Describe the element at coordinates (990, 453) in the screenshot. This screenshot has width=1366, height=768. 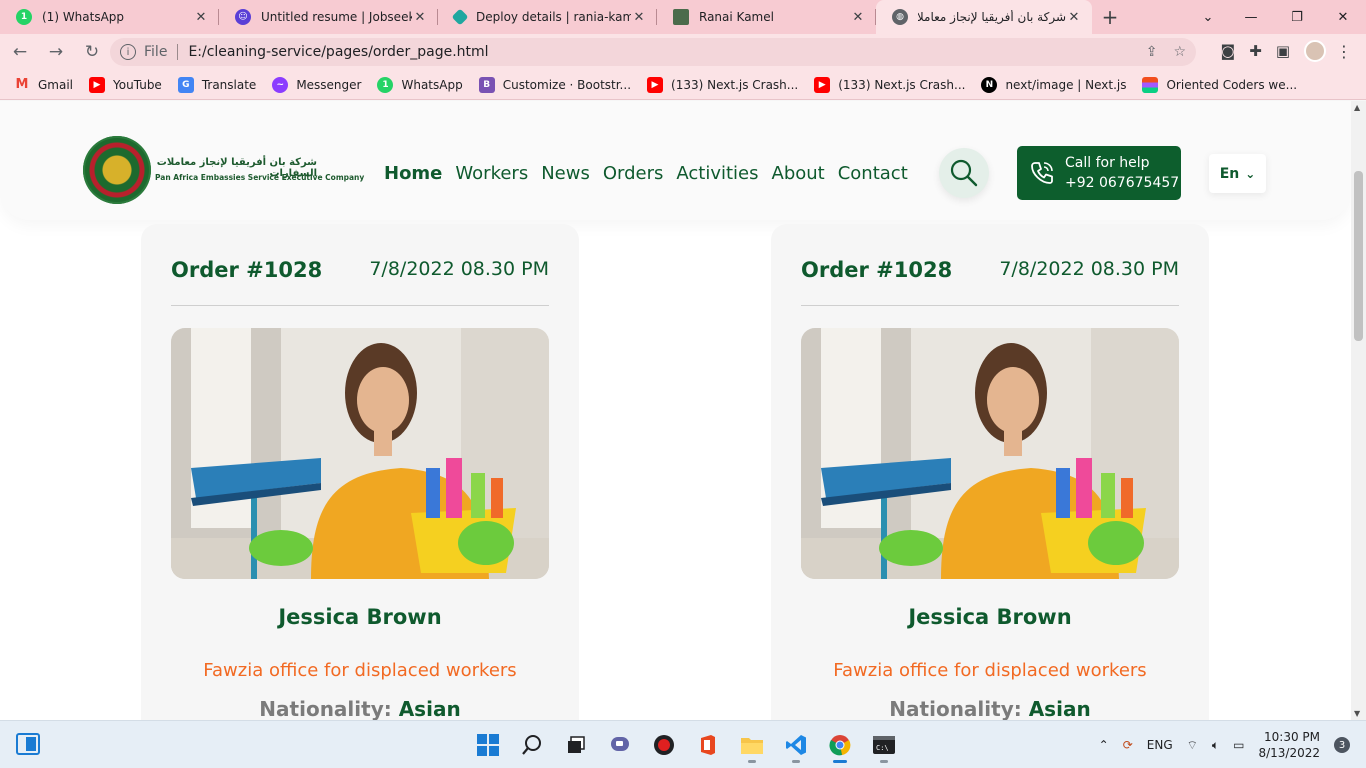
I see `worker-photo` at that location.